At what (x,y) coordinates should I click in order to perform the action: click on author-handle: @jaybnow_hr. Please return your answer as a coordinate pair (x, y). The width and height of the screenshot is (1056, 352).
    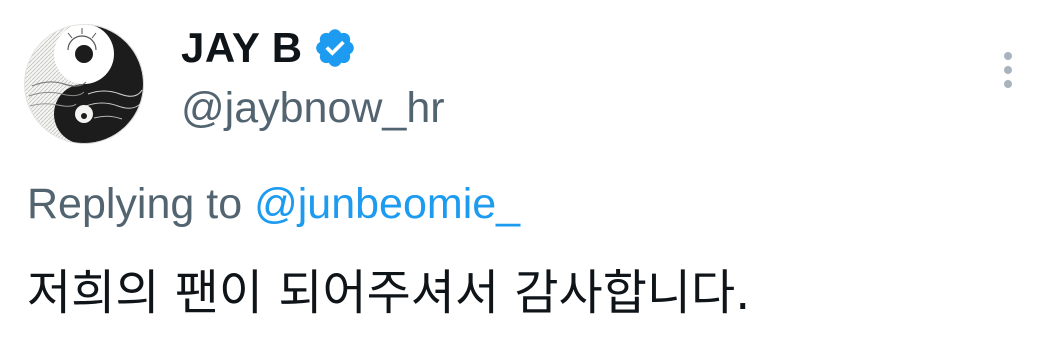
    Looking at the image, I should click on (313, 108).